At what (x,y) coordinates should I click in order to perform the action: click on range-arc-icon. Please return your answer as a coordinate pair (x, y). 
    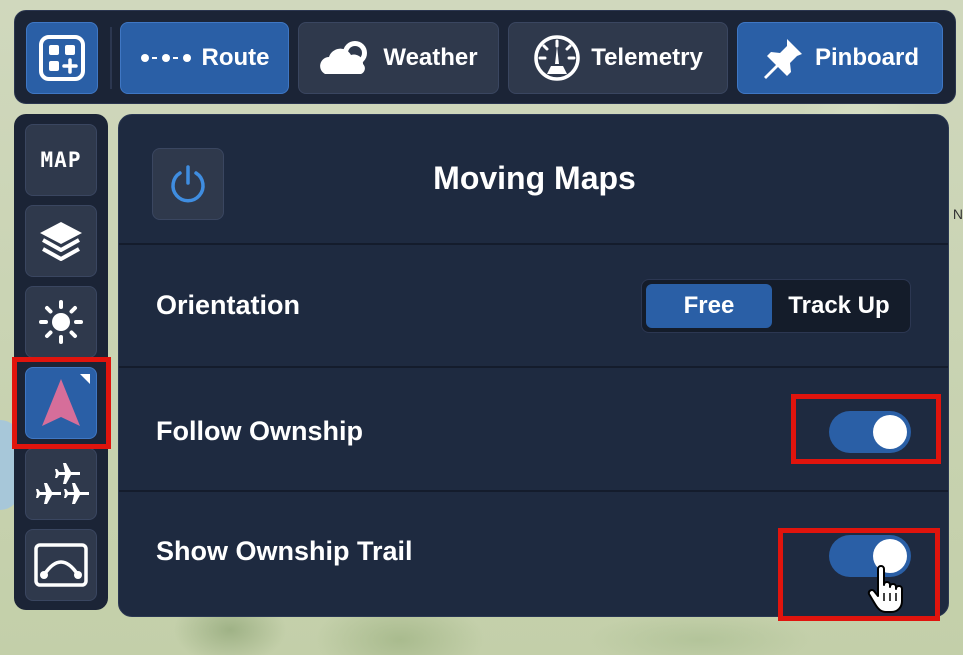
    Looking at the image, I should click on (61, 565).